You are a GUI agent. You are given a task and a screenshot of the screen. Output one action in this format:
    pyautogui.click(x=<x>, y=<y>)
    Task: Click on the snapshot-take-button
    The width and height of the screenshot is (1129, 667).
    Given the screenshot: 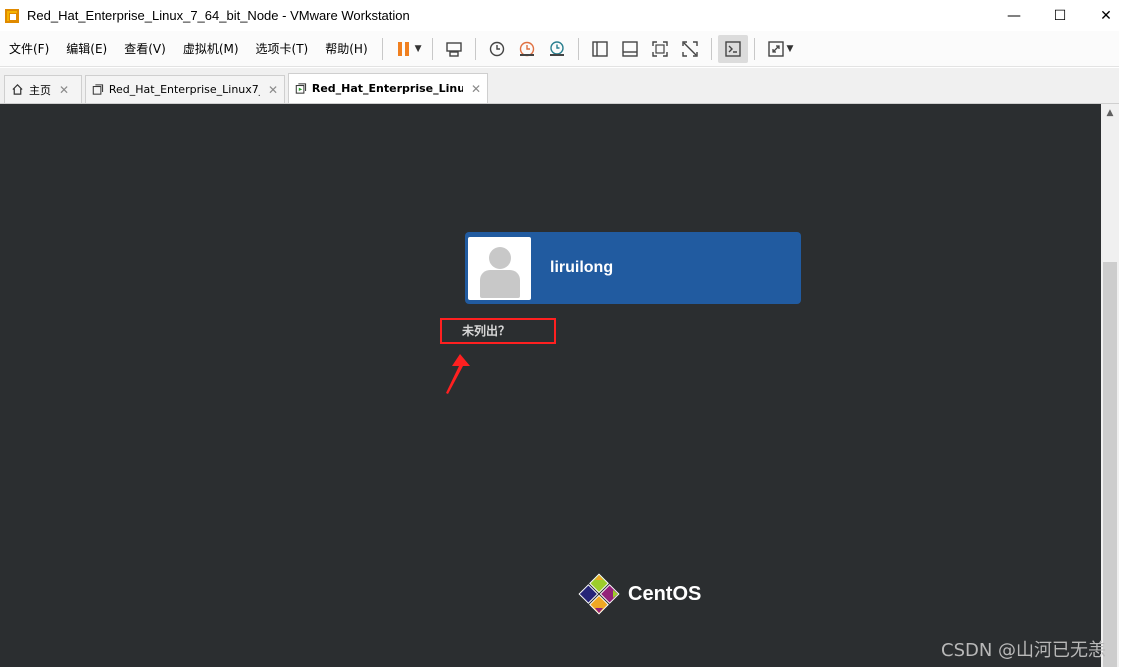 What is the action you would take?
    pyautogui.click(x=497, y=49)
    